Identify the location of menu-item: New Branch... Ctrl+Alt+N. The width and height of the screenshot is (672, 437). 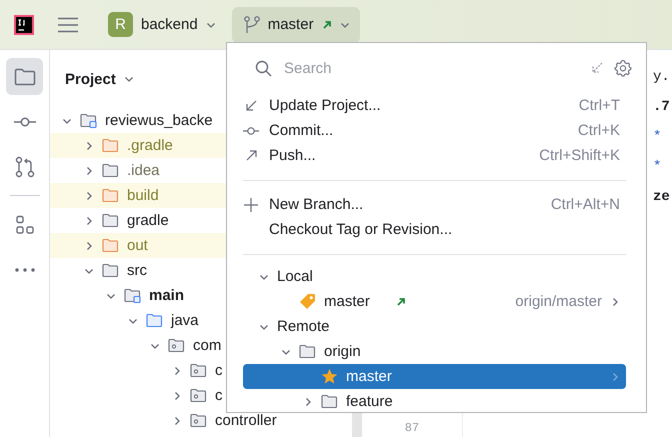
(434, 204).